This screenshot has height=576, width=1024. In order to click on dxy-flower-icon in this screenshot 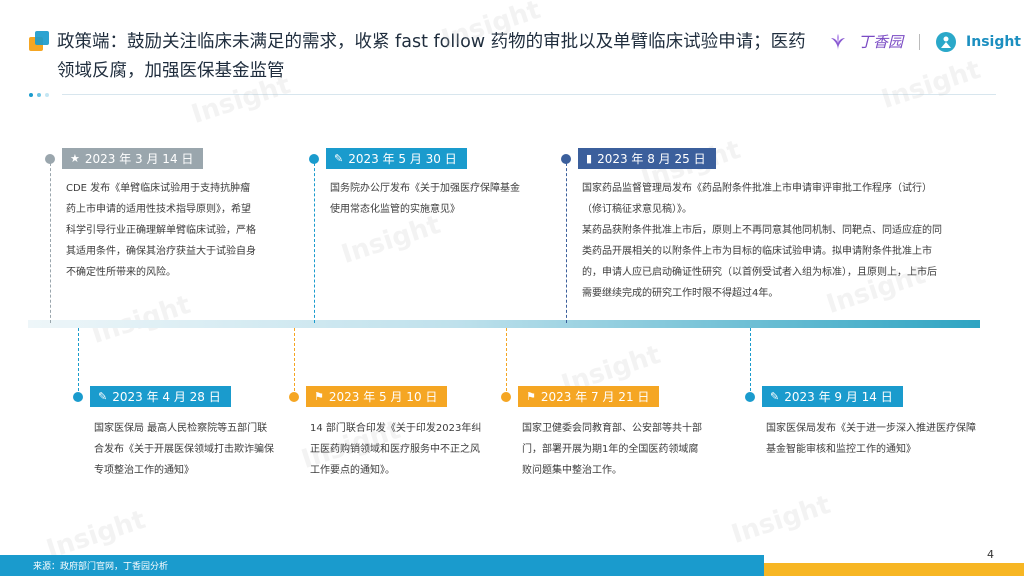, I will do `click(838, 41)`.